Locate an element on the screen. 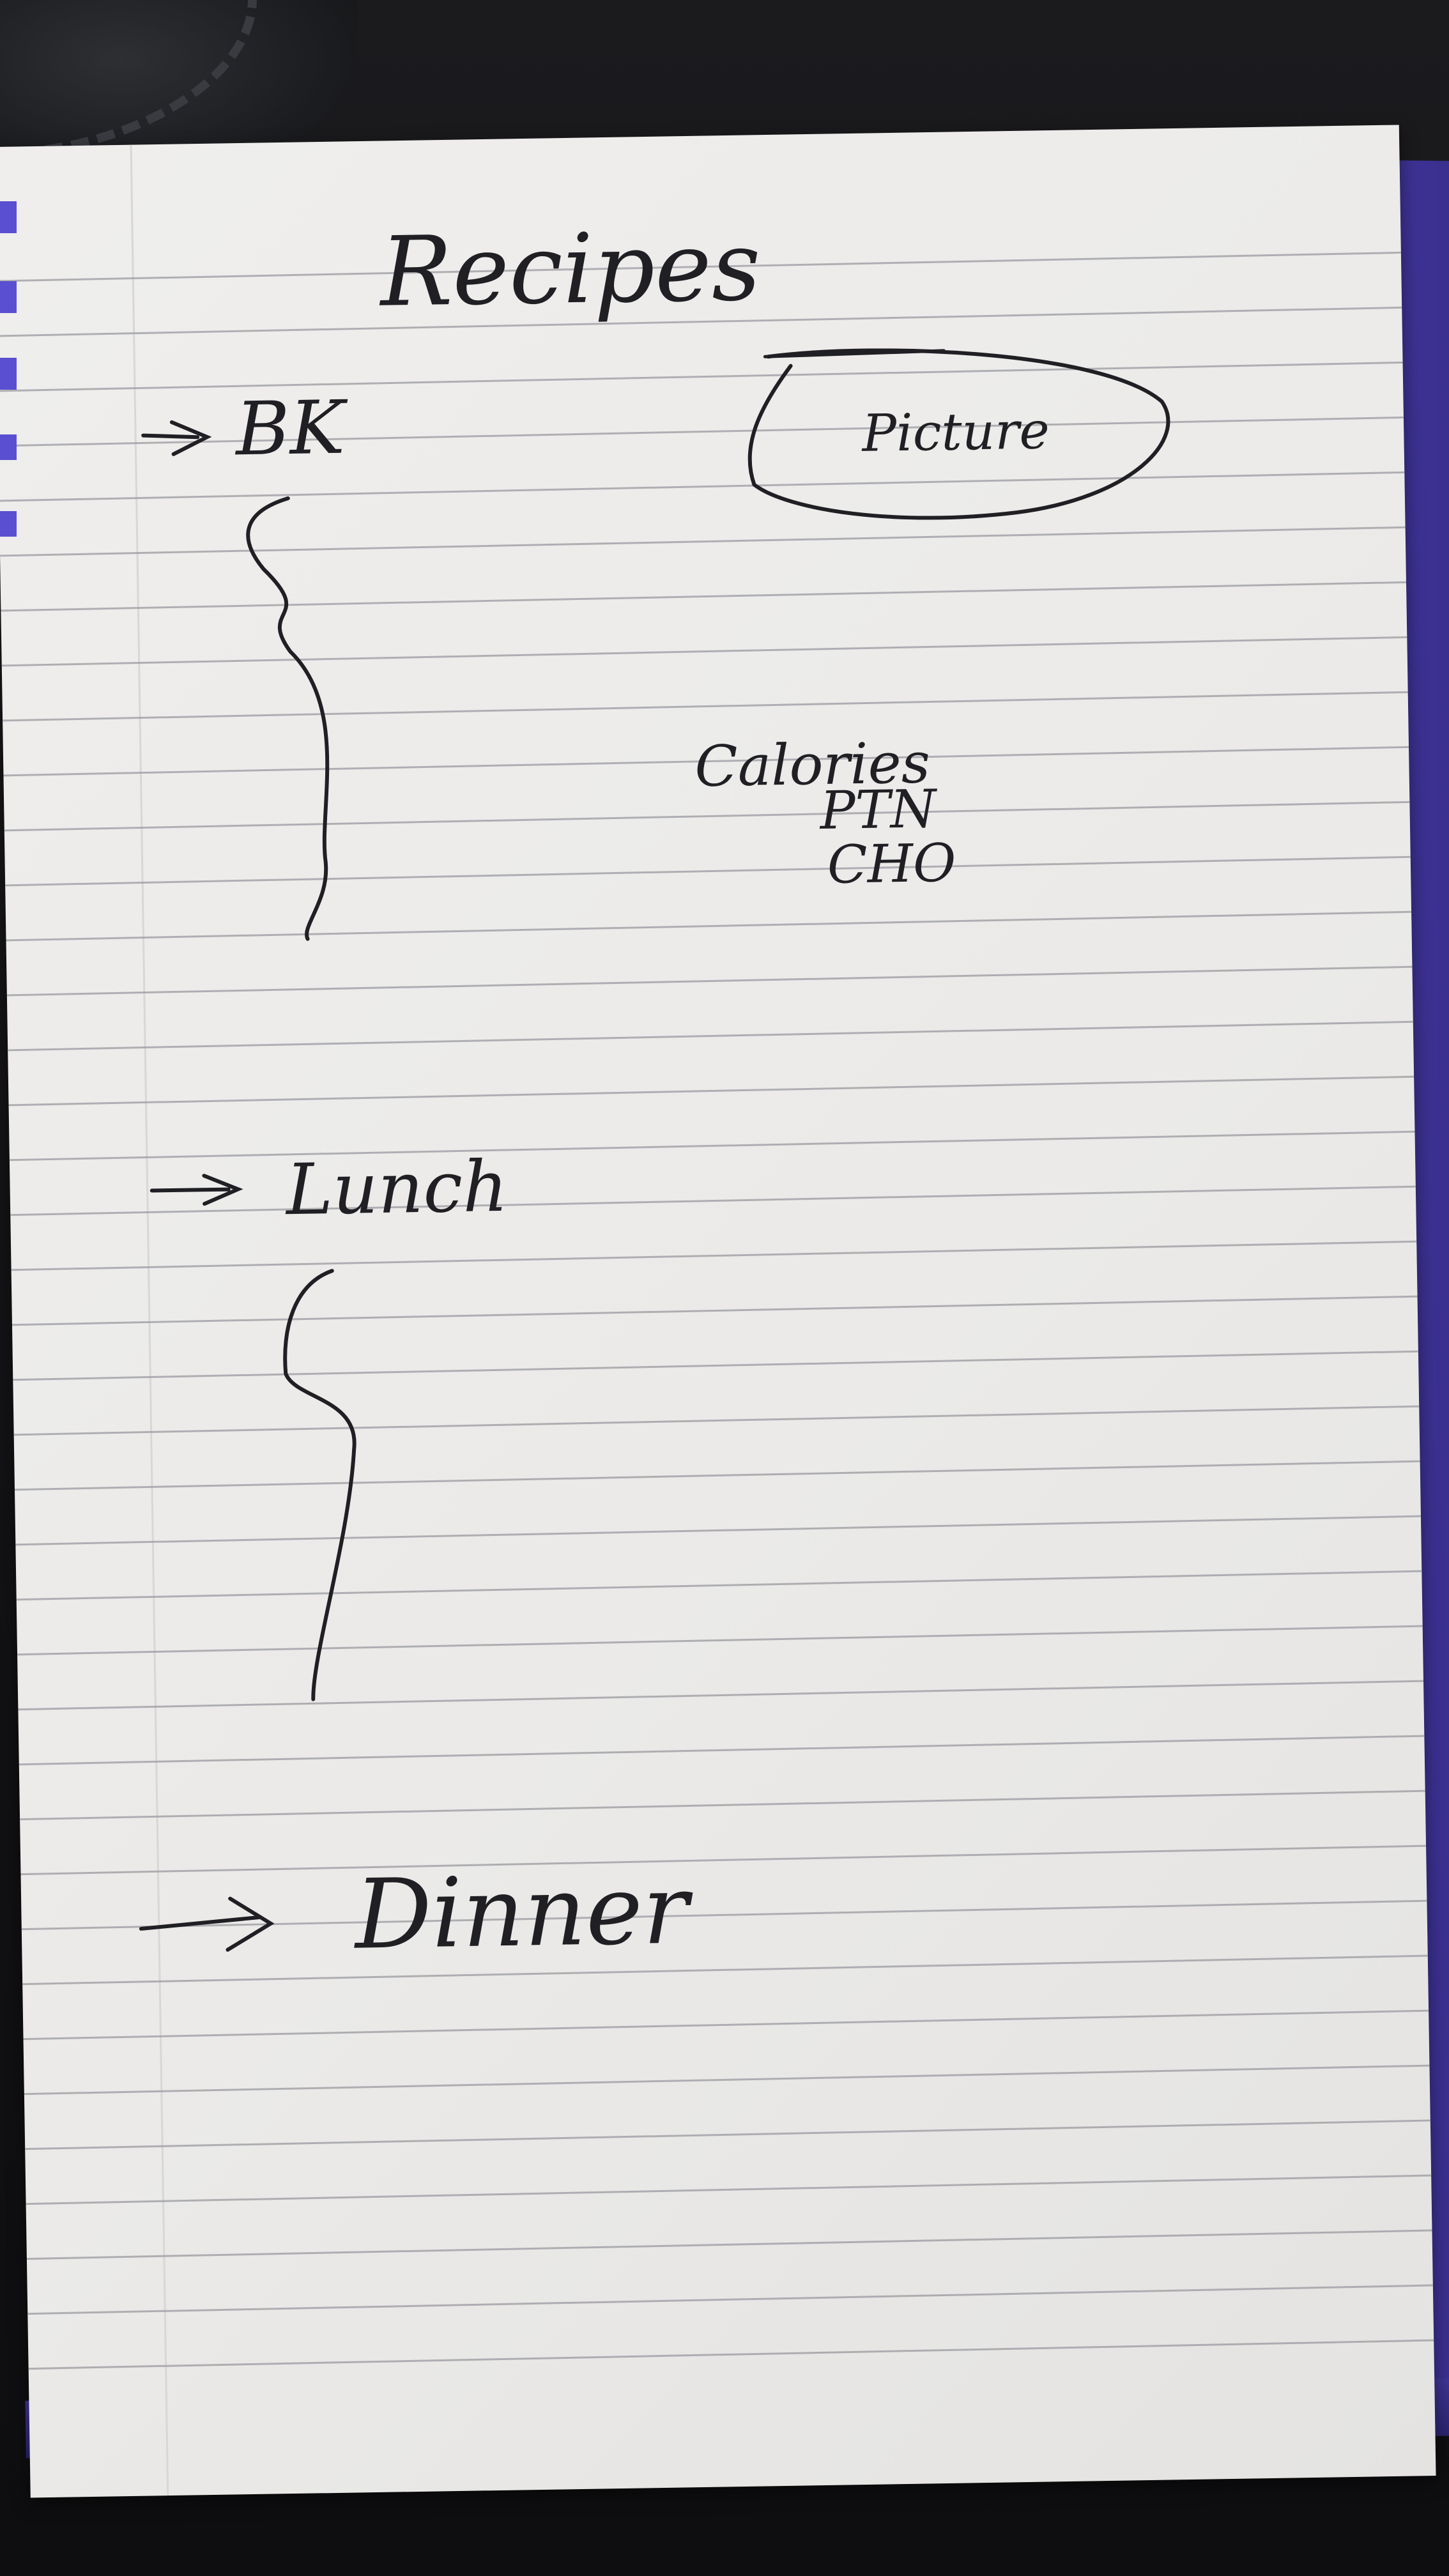  picture-label: Picture is located at coordinates (955, 432).